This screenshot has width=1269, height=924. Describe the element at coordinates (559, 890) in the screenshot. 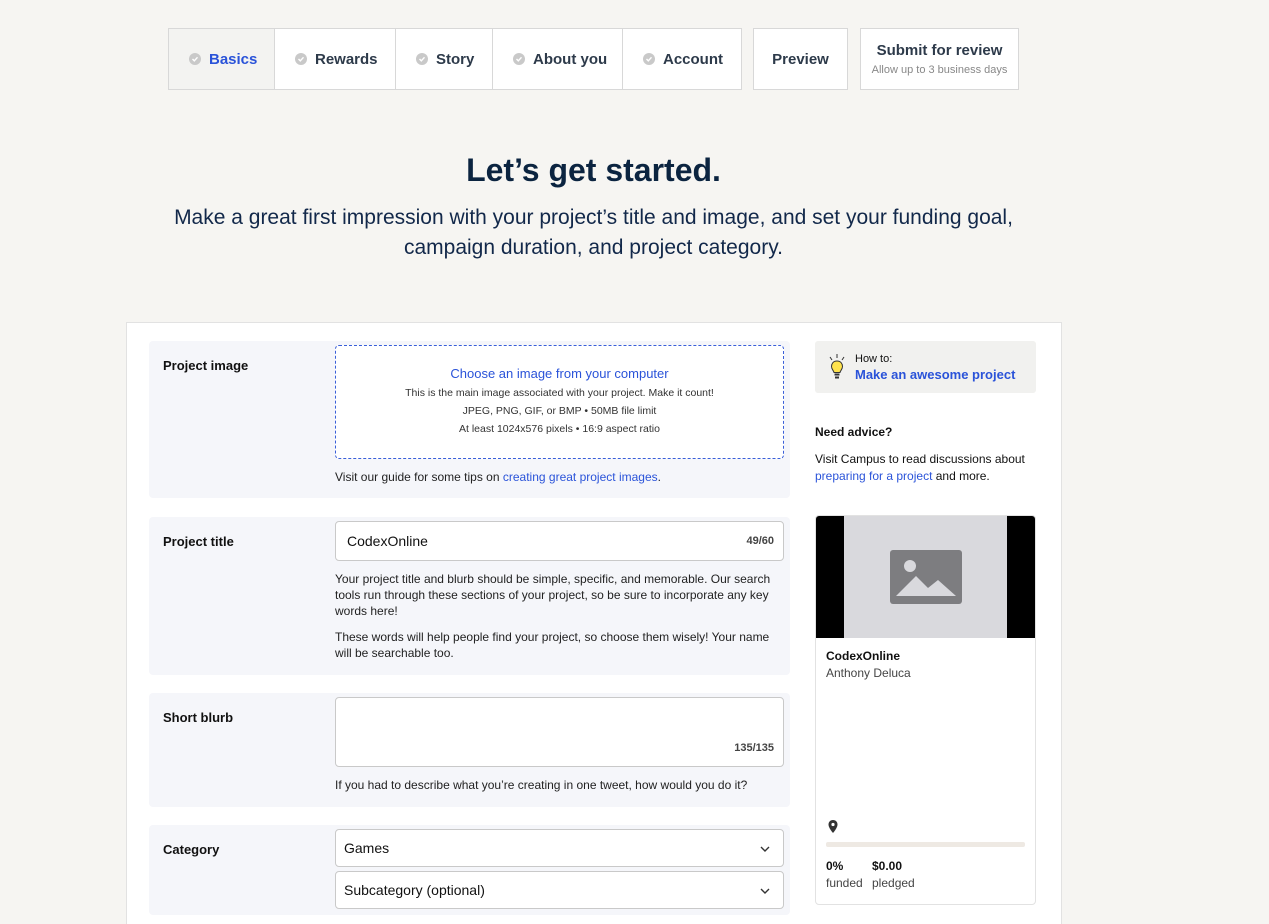

I see `subcategory-select: Subcategory (optional)` at that location.